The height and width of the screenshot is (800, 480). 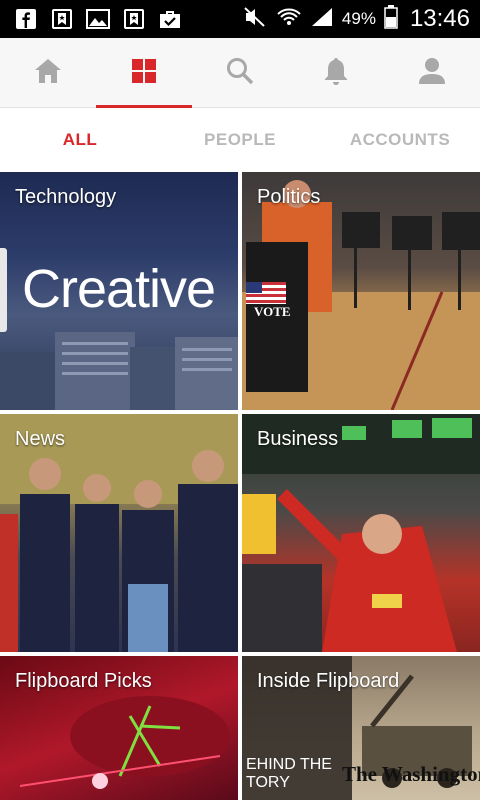 I want to click on tile-label: News, so click(x=40, y=439).